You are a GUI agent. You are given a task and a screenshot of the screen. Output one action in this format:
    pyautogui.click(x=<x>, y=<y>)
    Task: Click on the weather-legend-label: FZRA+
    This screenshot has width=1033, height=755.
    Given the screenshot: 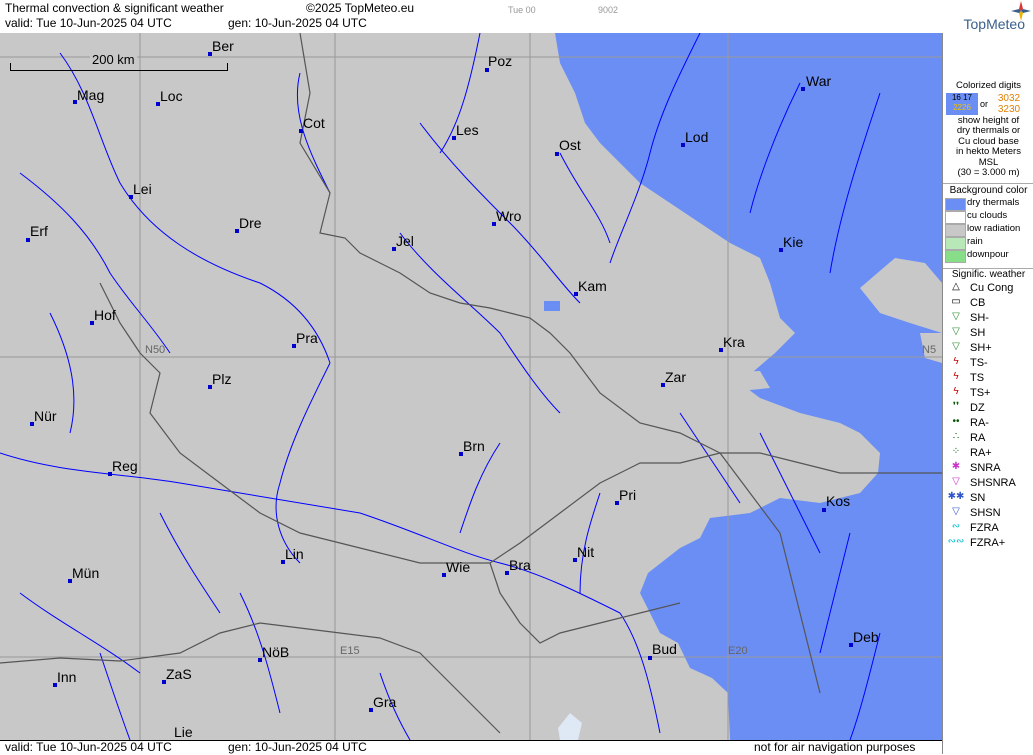 What is the action you would take?
    pyautogui.click(x=988, y=542)
    